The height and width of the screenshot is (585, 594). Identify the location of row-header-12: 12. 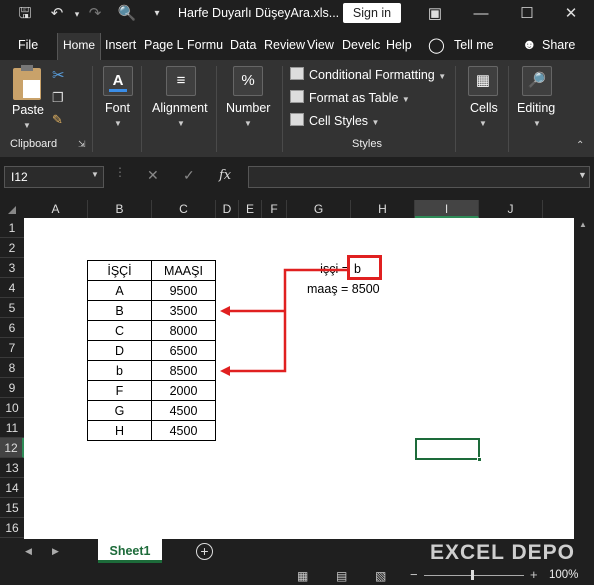
(12, 448).